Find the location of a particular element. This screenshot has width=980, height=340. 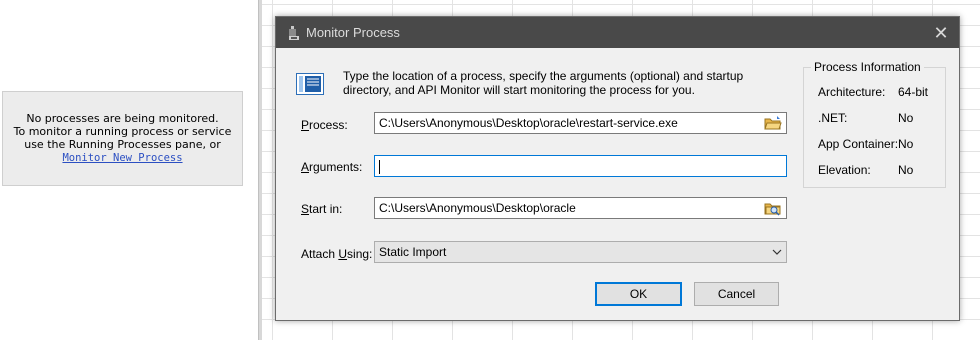

elevation-value: No is located at coordinates (906, 170).